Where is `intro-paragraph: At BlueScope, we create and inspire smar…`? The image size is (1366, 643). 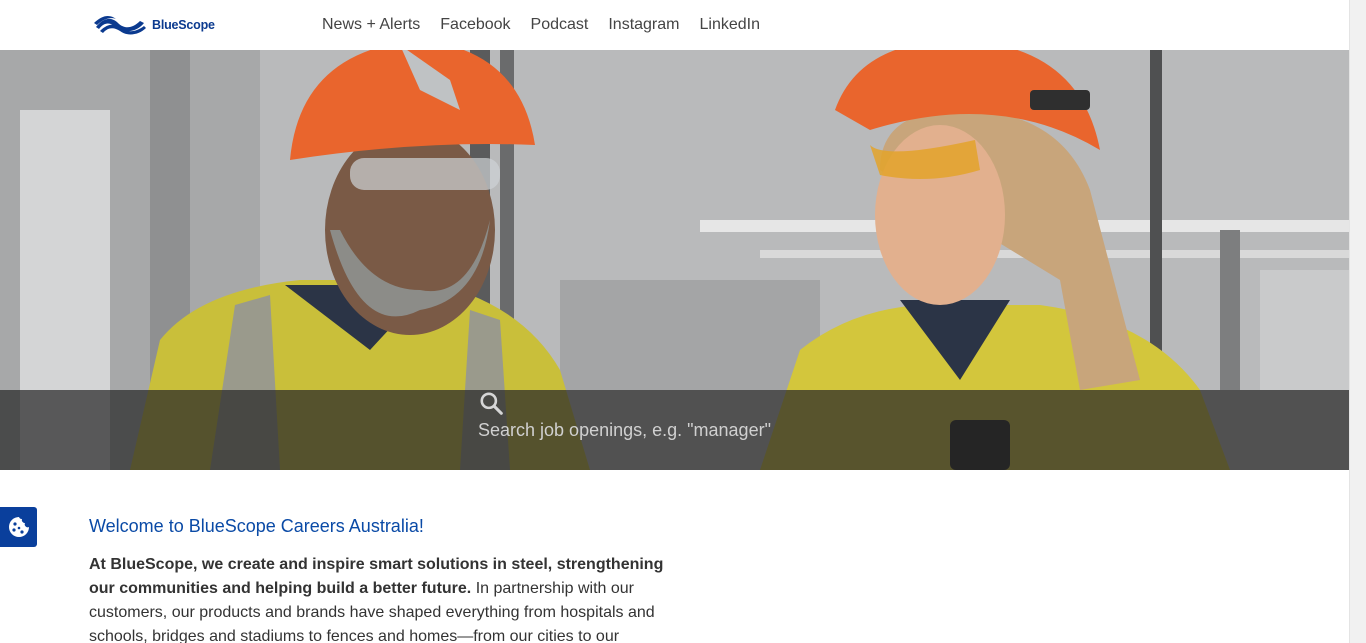
intro-paragraph: At BlueScope, we create and inspire smar… is located at coordinates (384, 598).